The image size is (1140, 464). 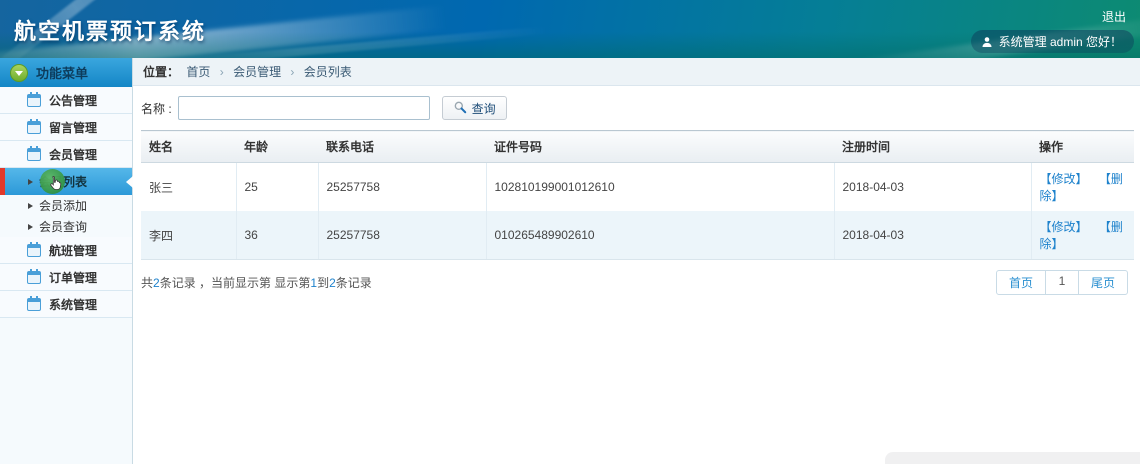 I want to click on sidebar-subitem-member-list: 会员列表, so click(x=66, y=181).